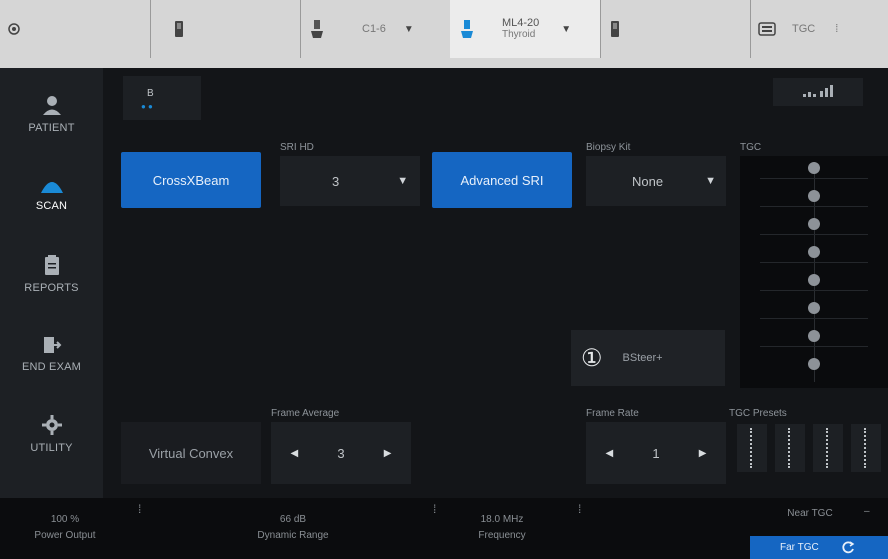  I want to click on bsteer-label: BSteer+, so click(642, 358).